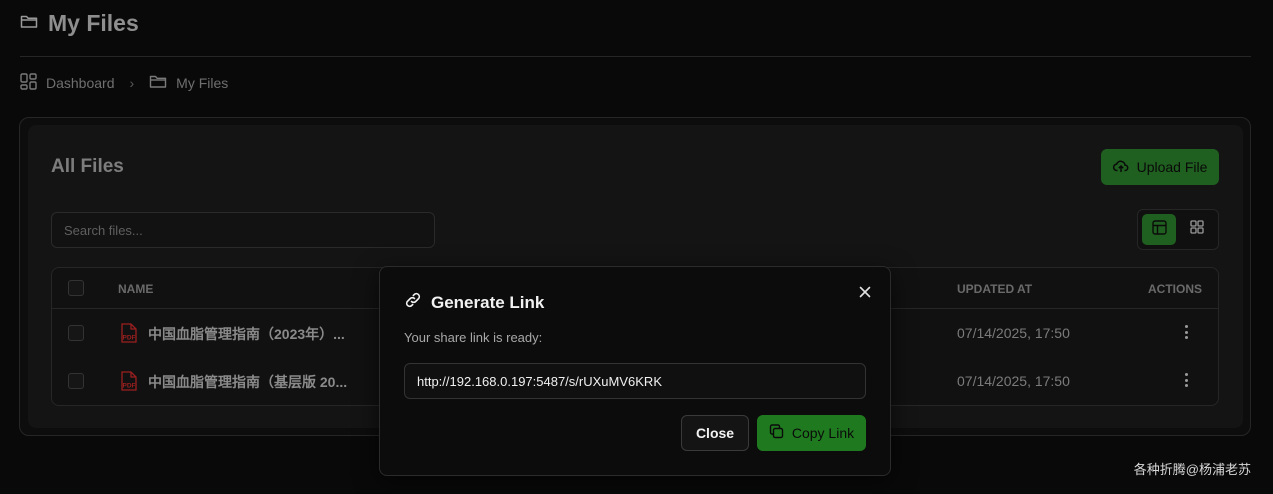 The image size is (1273, 494). Describe the element at coordinates (994, 289) in the screenshot. I see `column-updated-header: UPDATED AT` at that location.